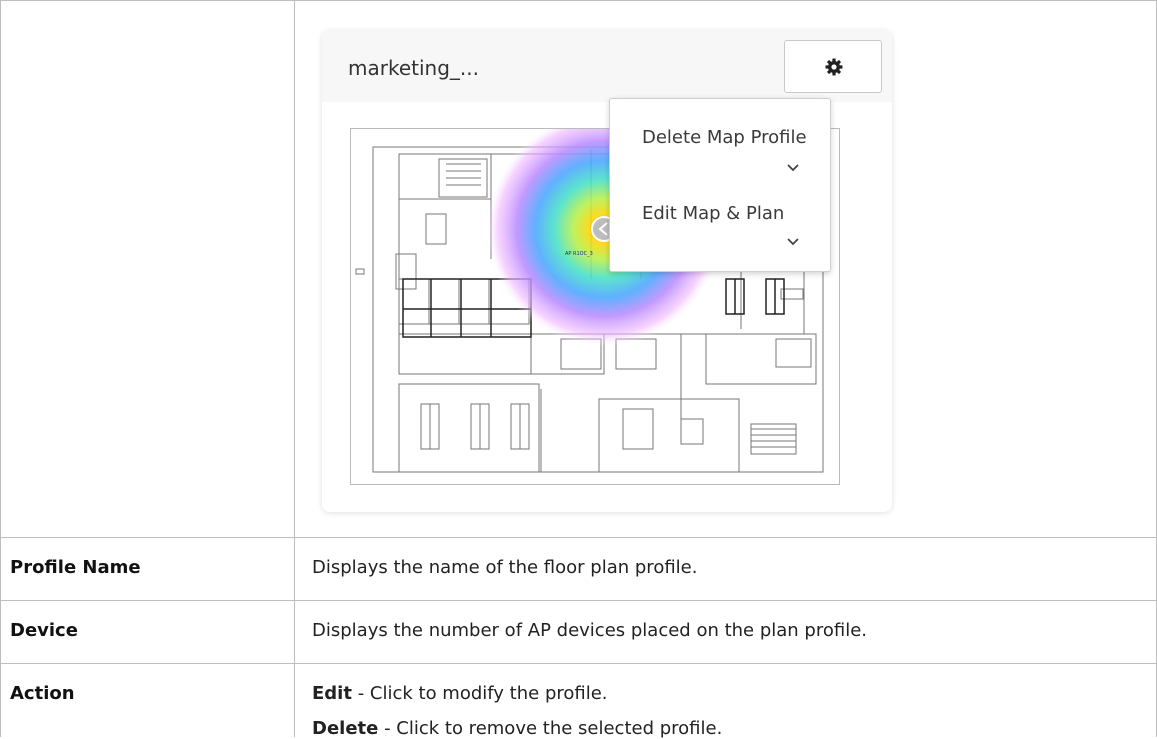 The width and height of the screenshot is (1157, 739). What do you see at coordinates (0, 368) in the screenshot?
I see `table-border-left` at bounding box center [0, 368].